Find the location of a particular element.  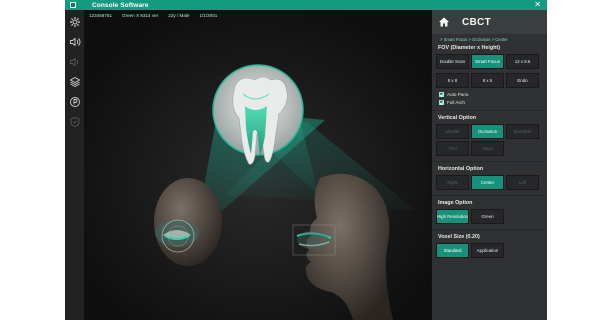

speaker-icon is located at coordinates (75, 42).